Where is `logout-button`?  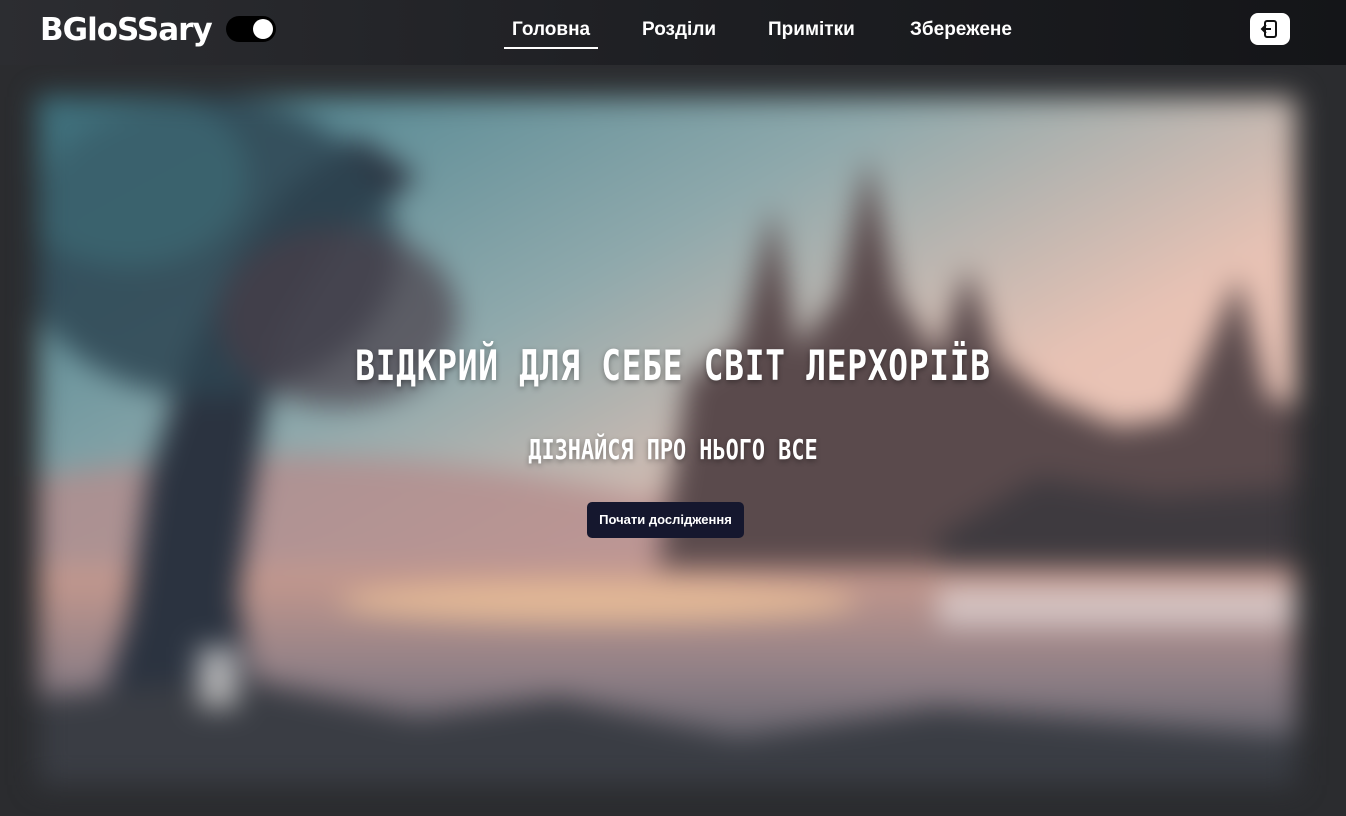
logout-button is located at coordinates (1270, 29).